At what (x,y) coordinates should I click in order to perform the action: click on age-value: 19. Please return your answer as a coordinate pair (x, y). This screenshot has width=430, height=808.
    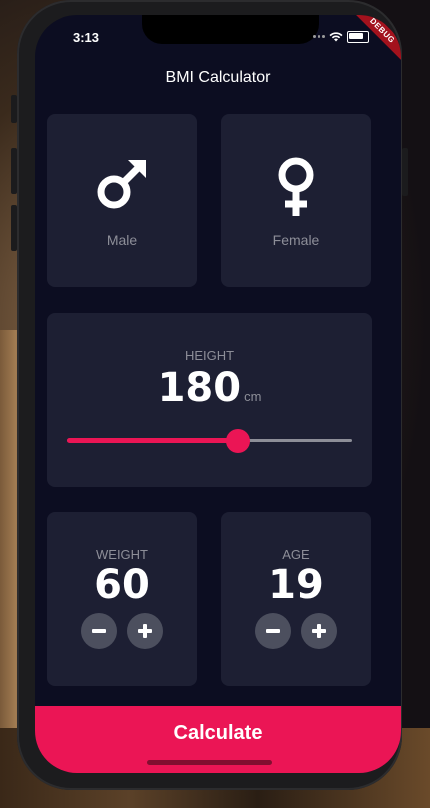
    Looking at the image, I should click on (296, 585).